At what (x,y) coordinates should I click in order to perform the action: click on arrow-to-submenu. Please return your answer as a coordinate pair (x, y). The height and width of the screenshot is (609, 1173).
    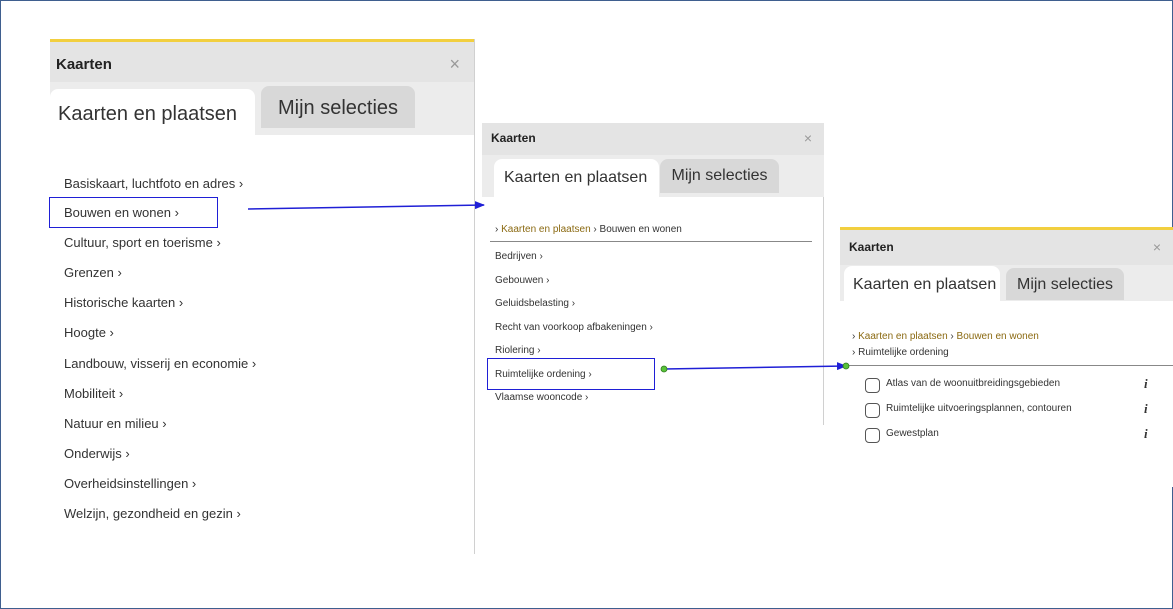
    Looking at the image, I should click on (366, 205).